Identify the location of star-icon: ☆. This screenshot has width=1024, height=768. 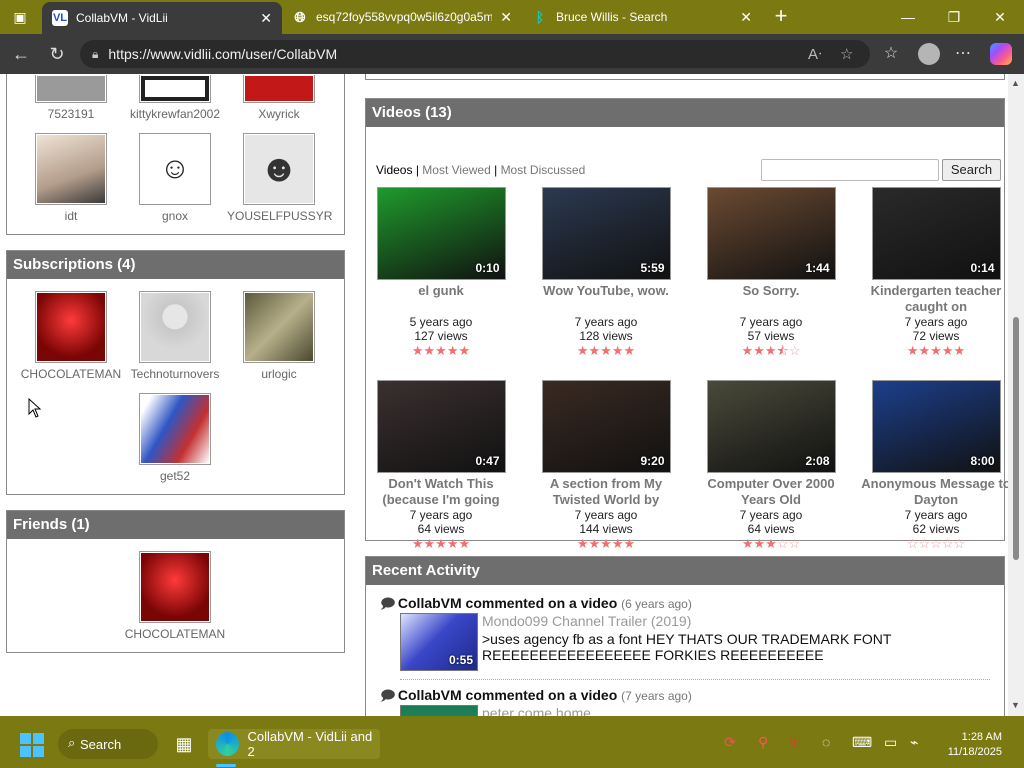
(947, 543).